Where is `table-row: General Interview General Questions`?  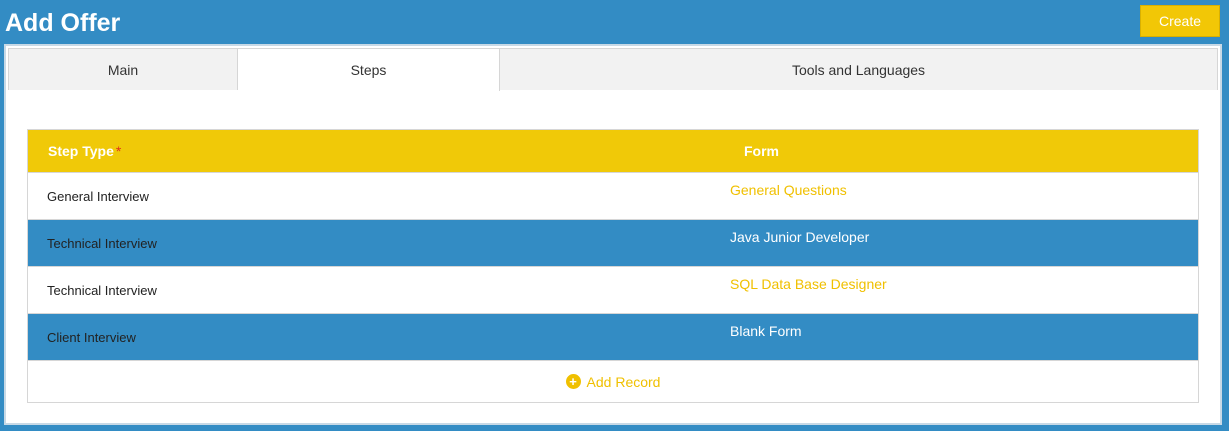 table-row: General Interview General Questions is located at coordinates (613, 195).